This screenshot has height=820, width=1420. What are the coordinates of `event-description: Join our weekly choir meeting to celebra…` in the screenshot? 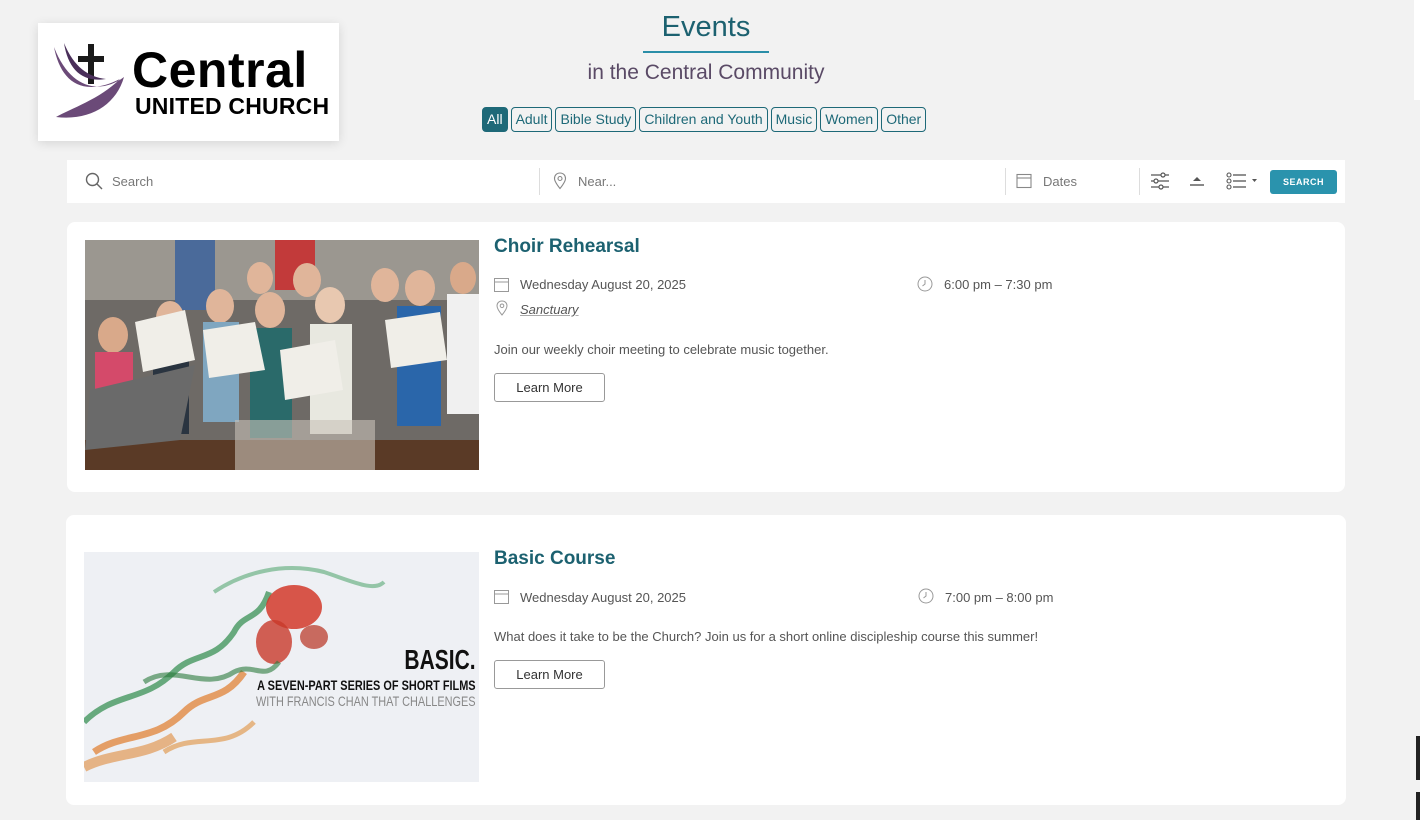 It's located at (661, 349).